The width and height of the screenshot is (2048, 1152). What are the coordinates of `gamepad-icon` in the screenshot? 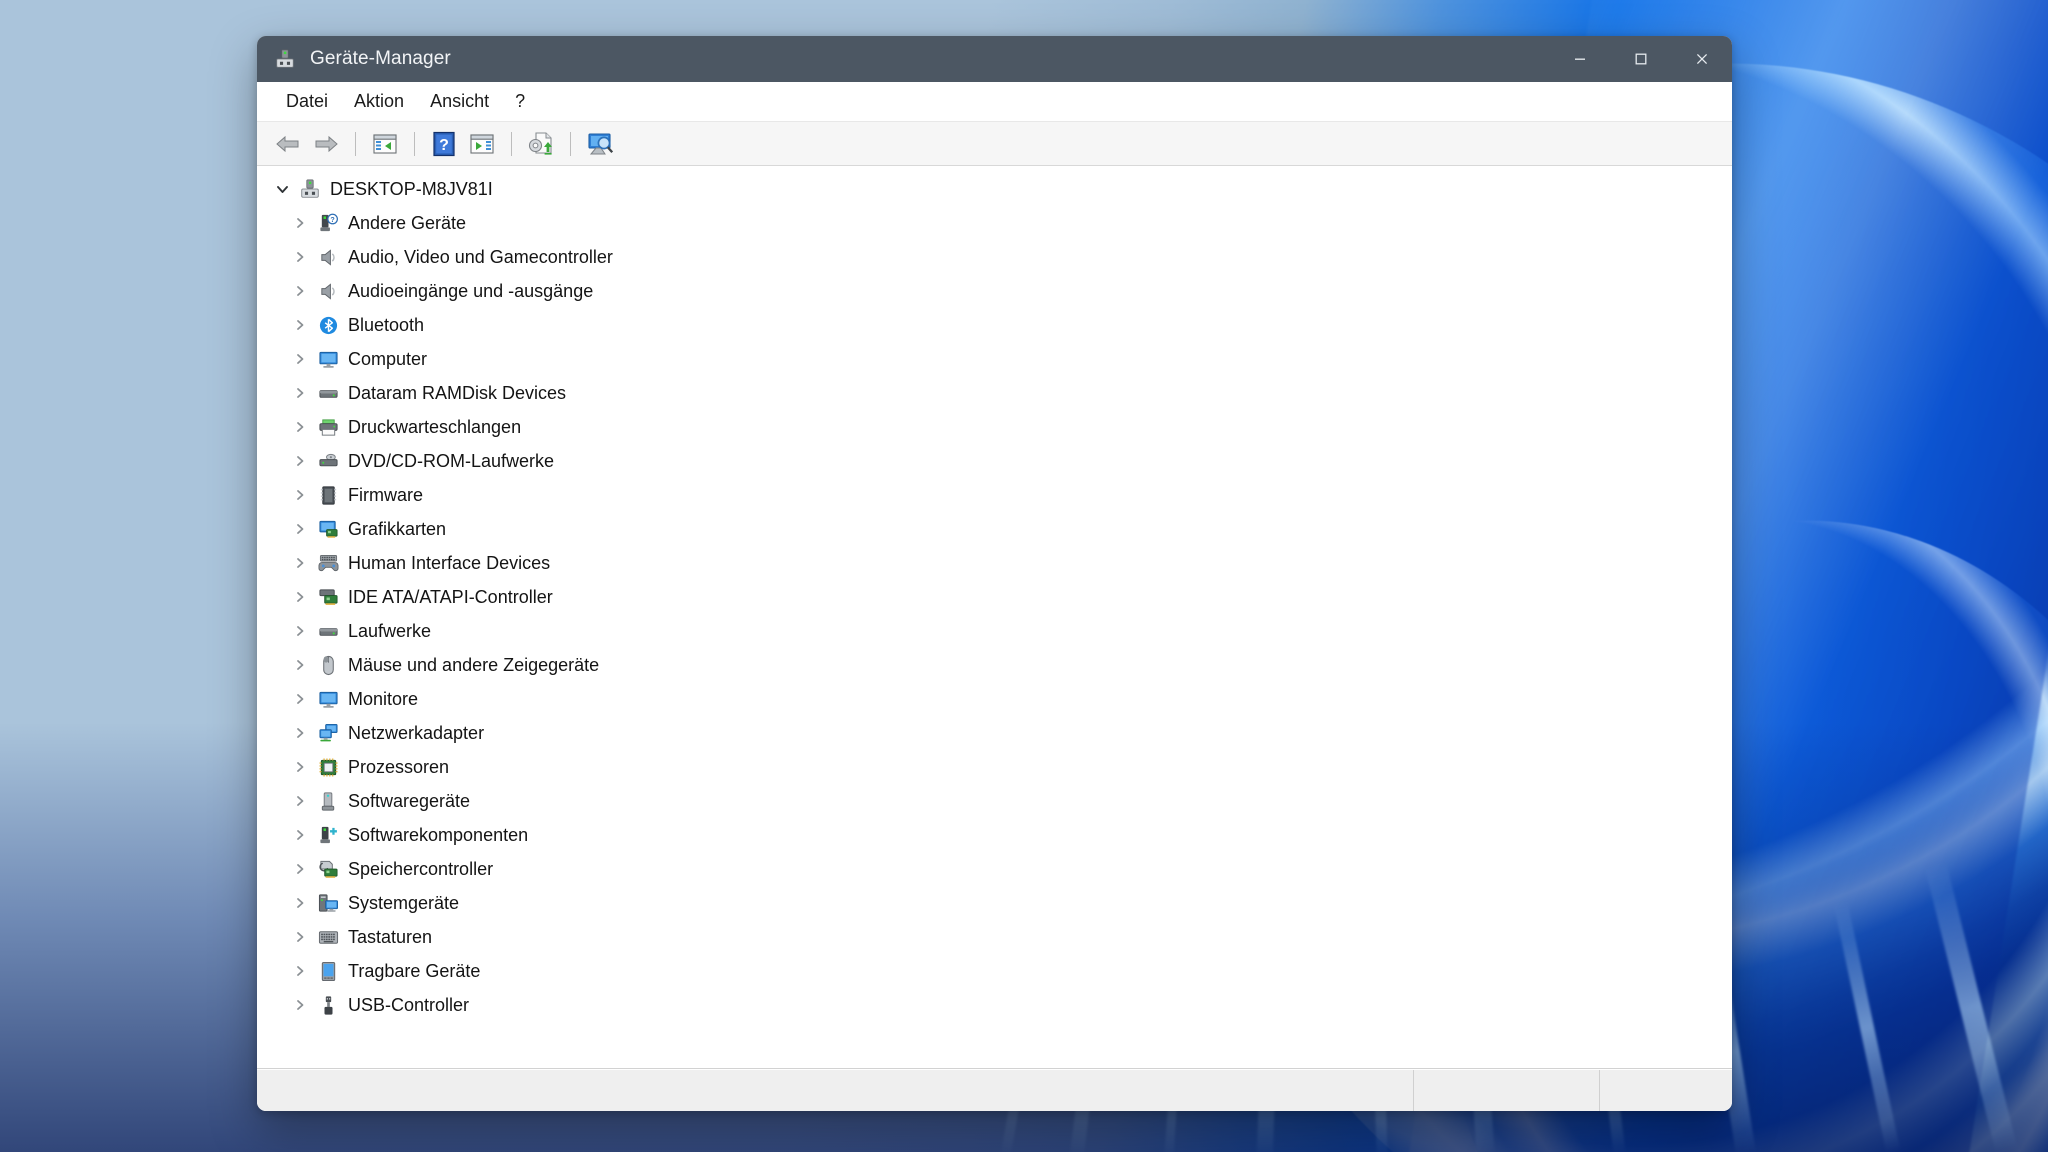 It's located at (328, 563).